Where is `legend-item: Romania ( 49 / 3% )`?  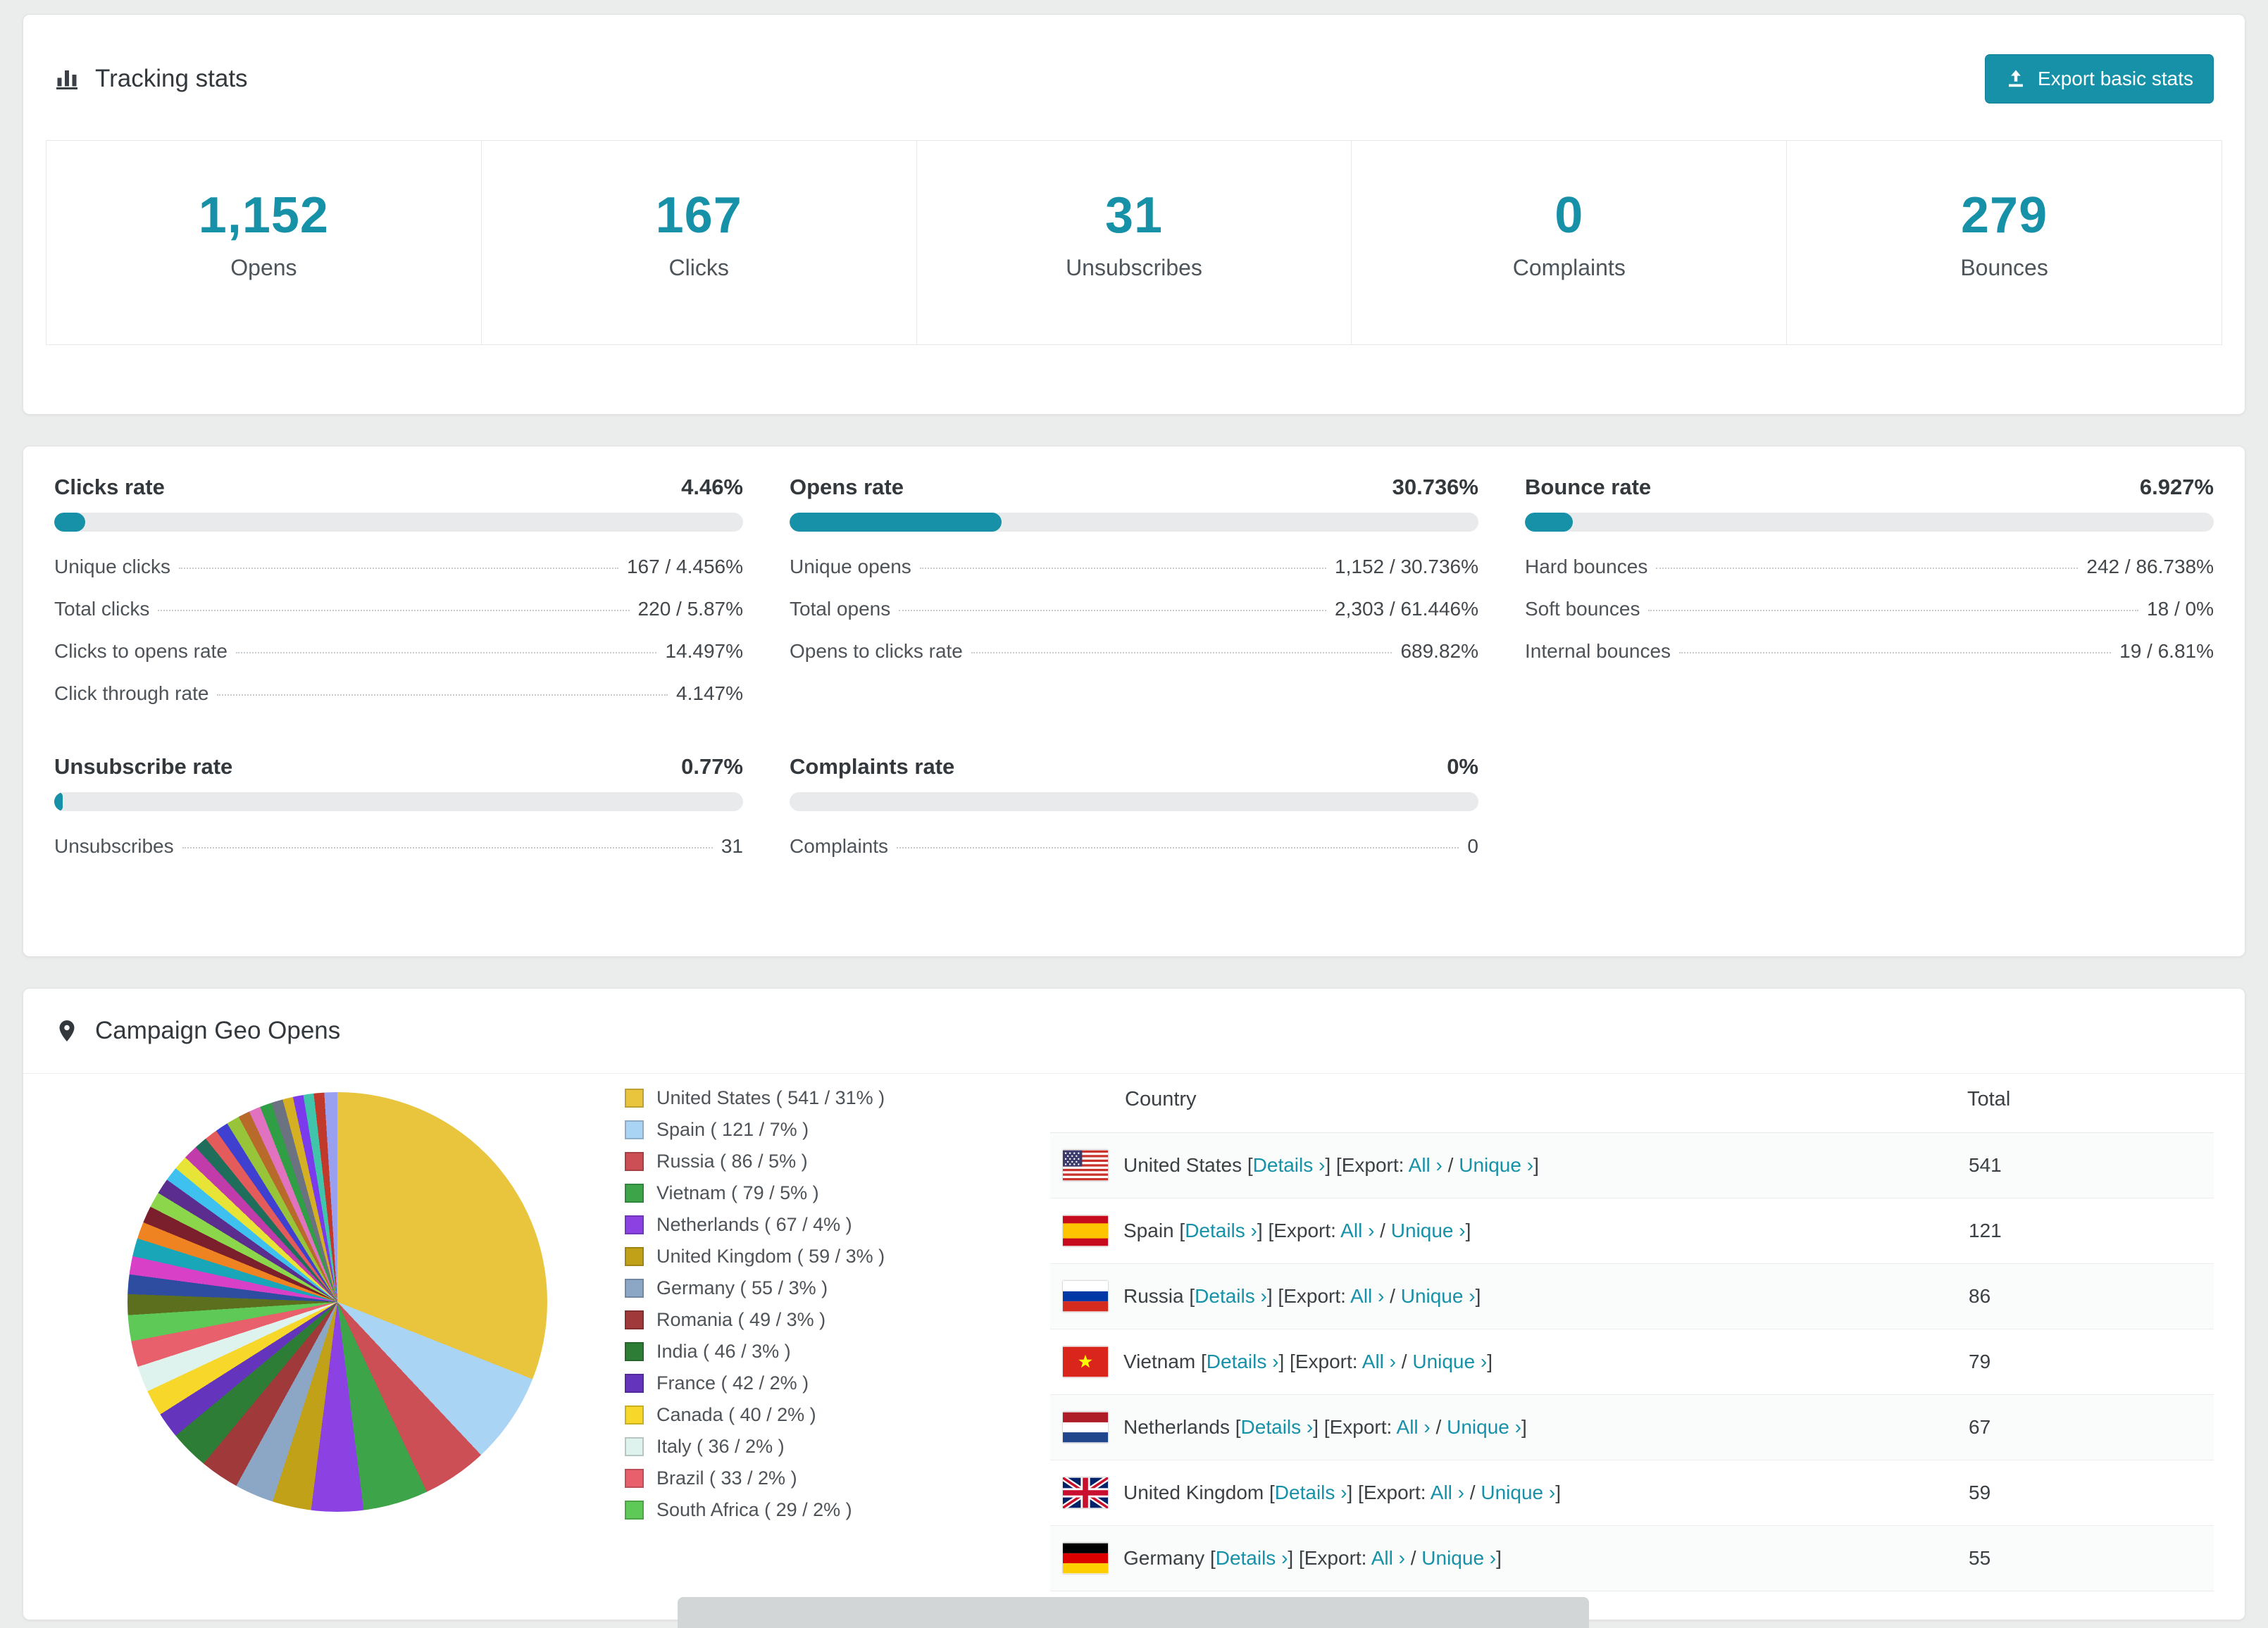 legend-item: Romania ( 49 / 3% ) is located at coordinates (822, 1320).